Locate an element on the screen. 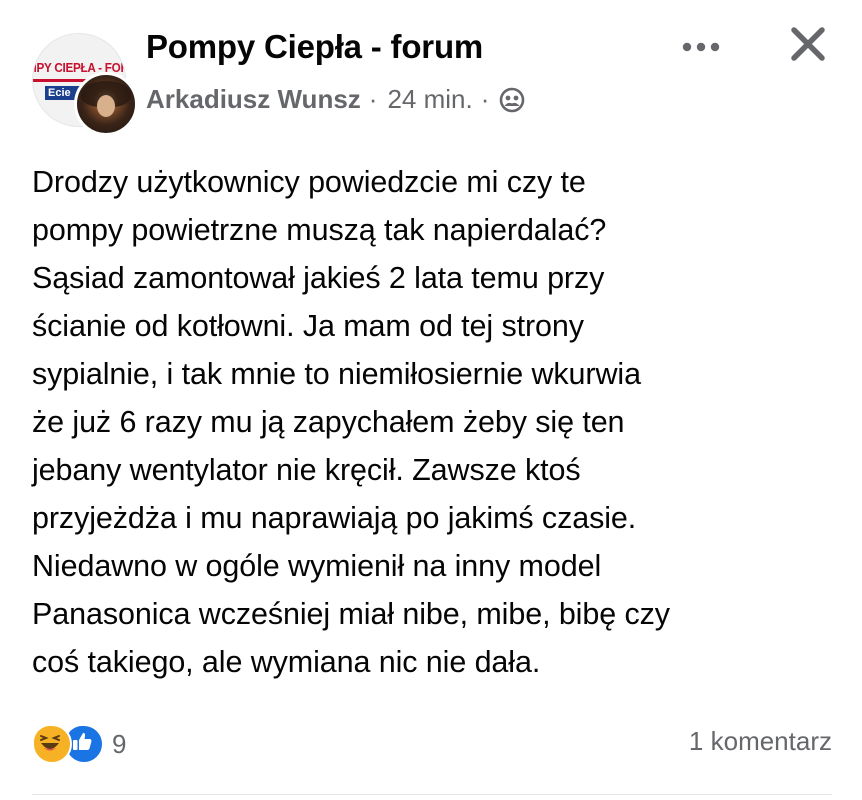 This screenshot has height=800, width=862. footer-divider is located at coordinates (432, 794).